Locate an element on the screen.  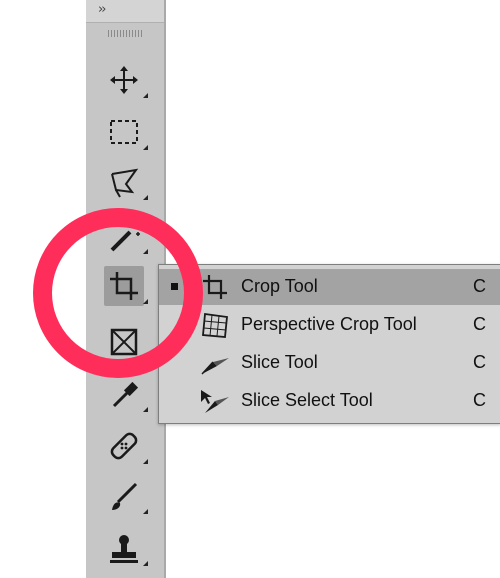
menu-item-perspective-crop-tool: Perspective Crop Tool C is located at coordinates (329, 325).